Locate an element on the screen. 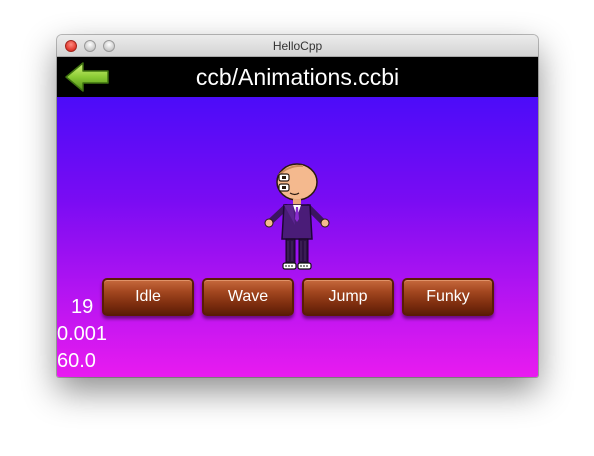 The width and height of the screenshot is (594, 456). animated-character is located at coordinates (297, 216).